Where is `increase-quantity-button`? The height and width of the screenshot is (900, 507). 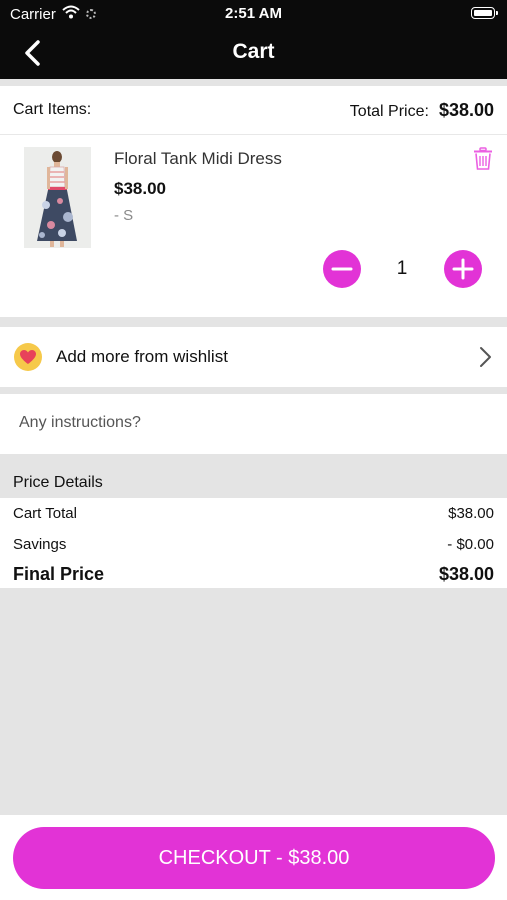
increase-quantity-button is located at coordinates (463, 269).